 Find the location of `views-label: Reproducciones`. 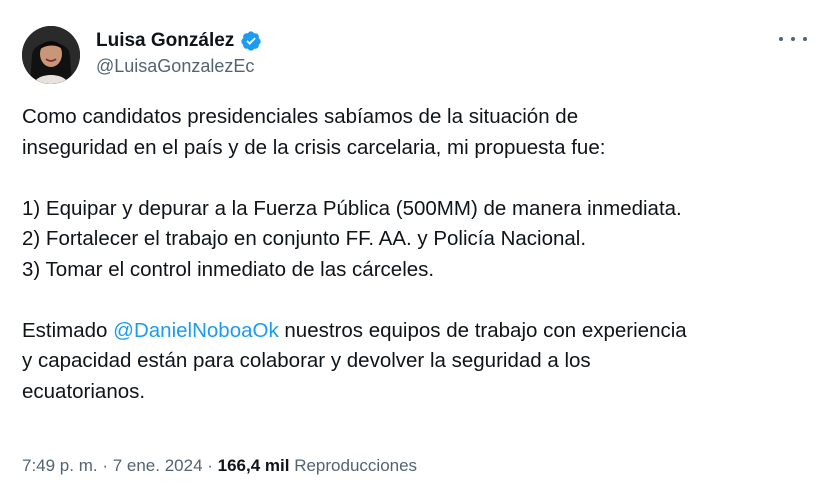

views-label: Reproducciones is located at coordinates (356, 465).